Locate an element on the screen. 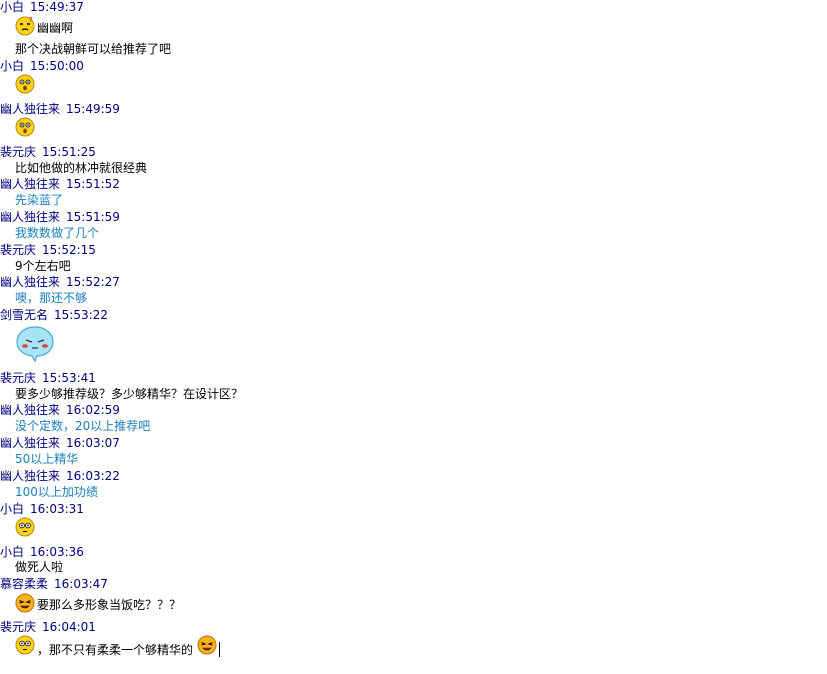 Image resolution: width=827 pixels, height=674 pixels. message-body: 要那么多形象当饭吃？？？ is located at coordinates (98, 604).